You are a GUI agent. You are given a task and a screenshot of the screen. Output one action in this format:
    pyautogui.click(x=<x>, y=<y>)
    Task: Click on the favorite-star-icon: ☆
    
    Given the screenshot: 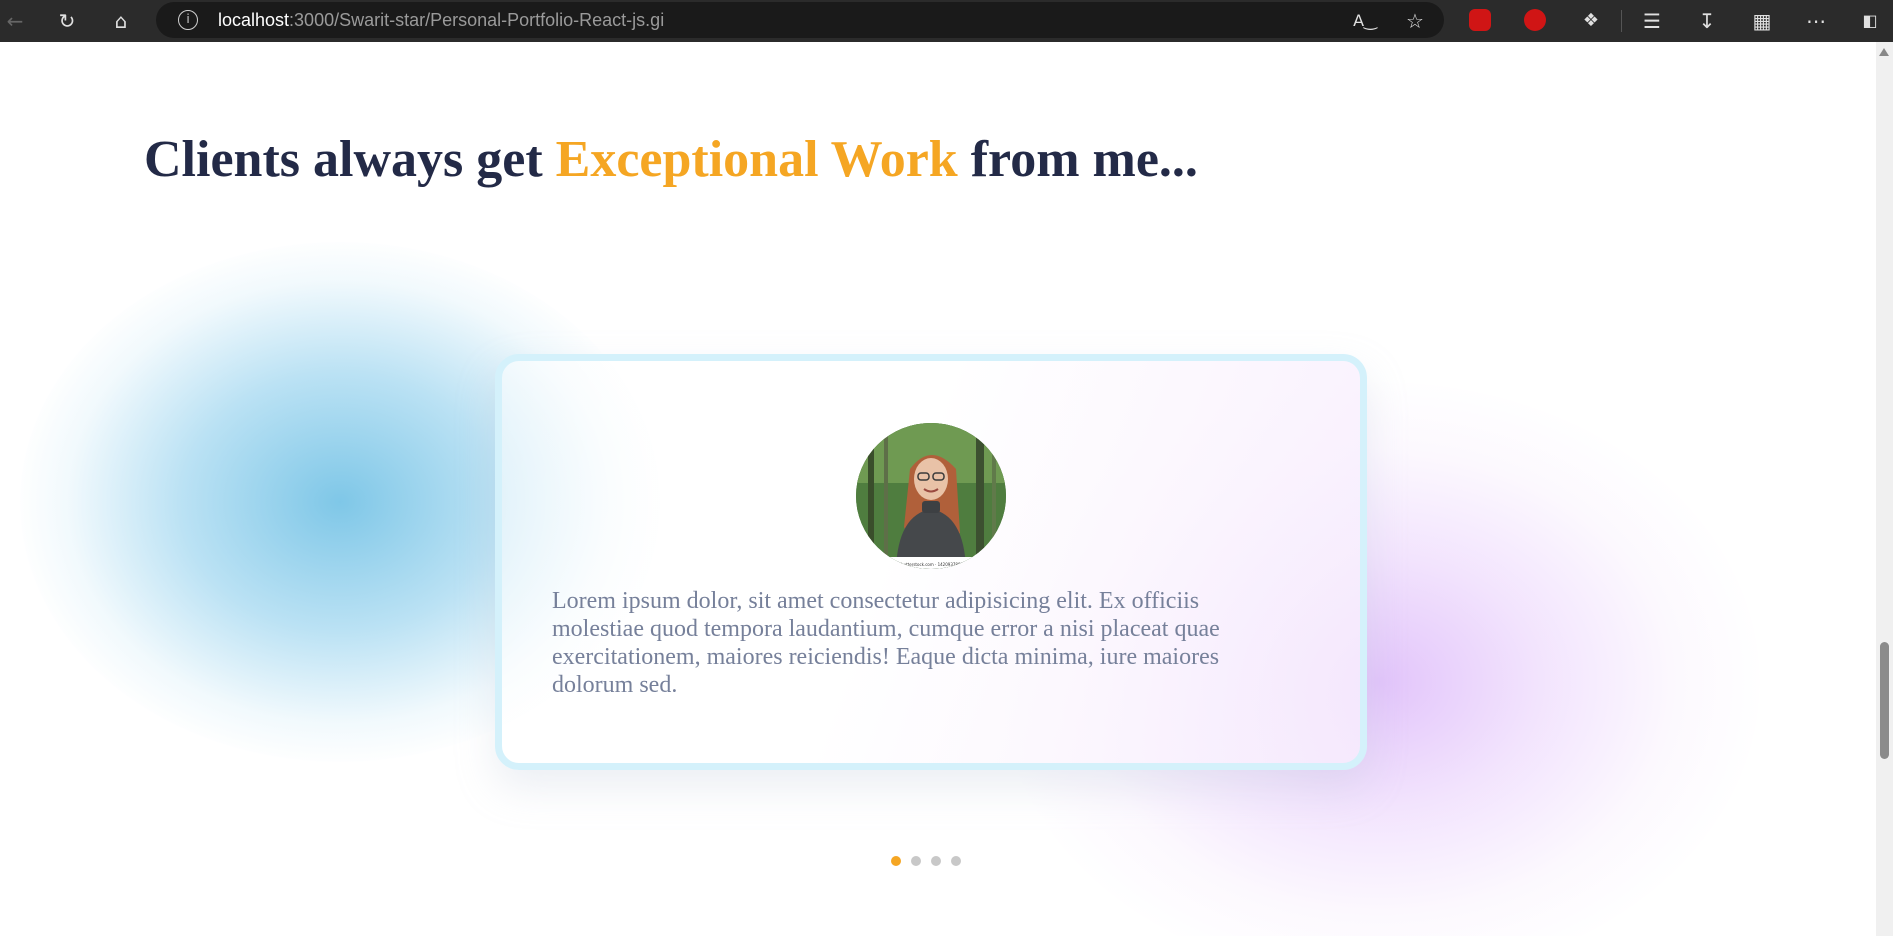 What is the action you would take?
    pyautogui.click(x=1415, y=21)
    